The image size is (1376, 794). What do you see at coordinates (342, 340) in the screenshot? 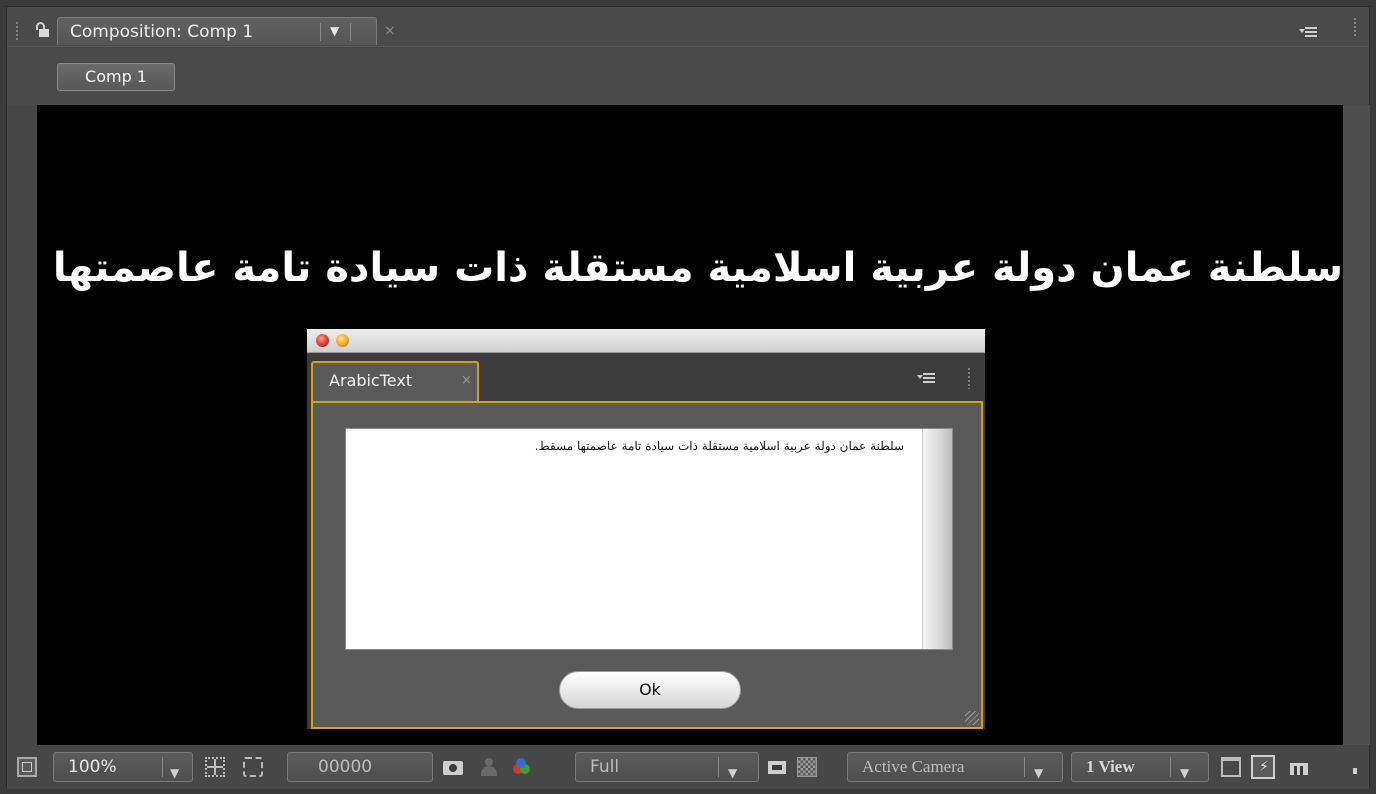
I see `minimize-window-icon` at bounding box center [342, 340].